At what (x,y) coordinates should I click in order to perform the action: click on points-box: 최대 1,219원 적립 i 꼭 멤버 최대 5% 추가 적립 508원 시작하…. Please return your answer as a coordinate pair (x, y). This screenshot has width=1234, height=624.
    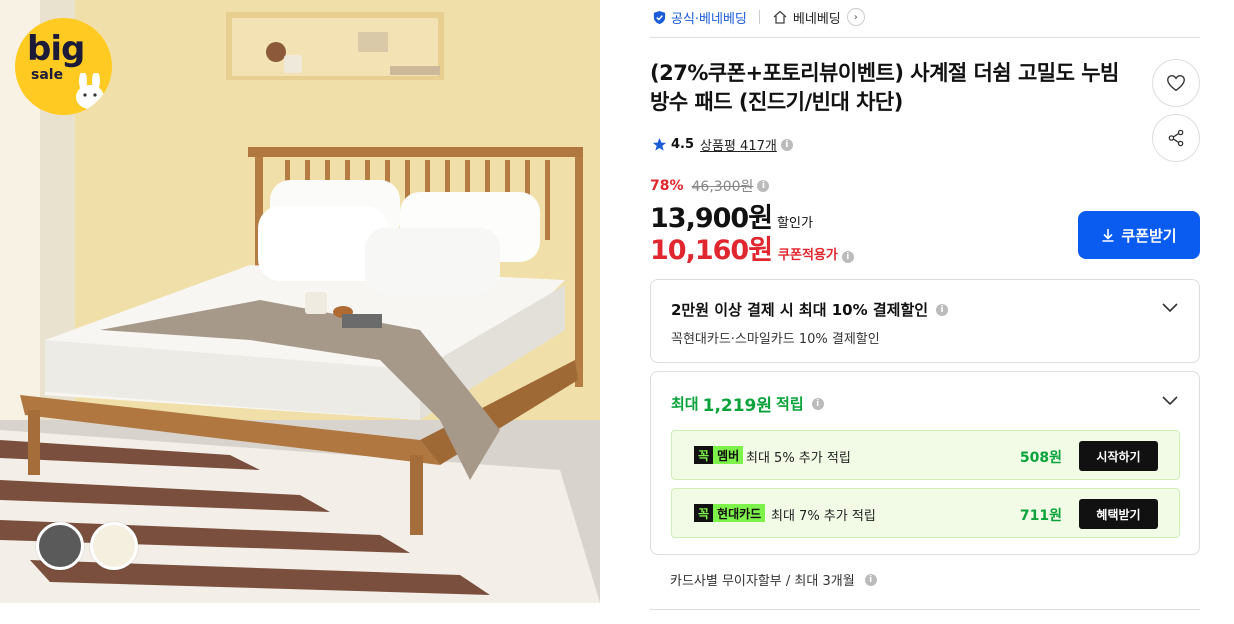
    Looking at the image, I should click on (925, 463).